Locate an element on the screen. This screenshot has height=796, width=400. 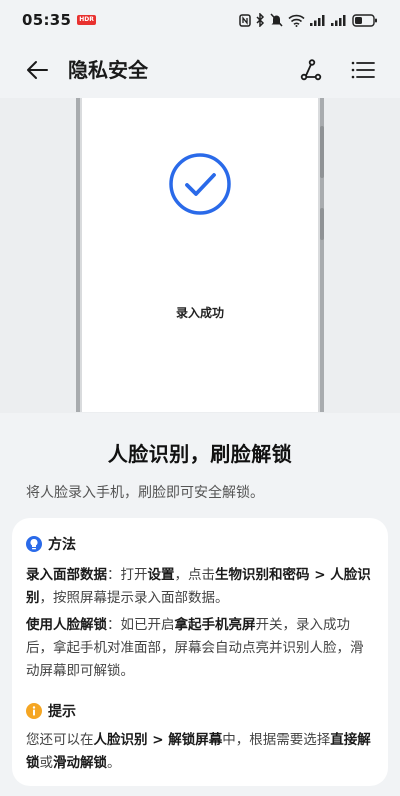
back-button is located at coordinates (37, 70).